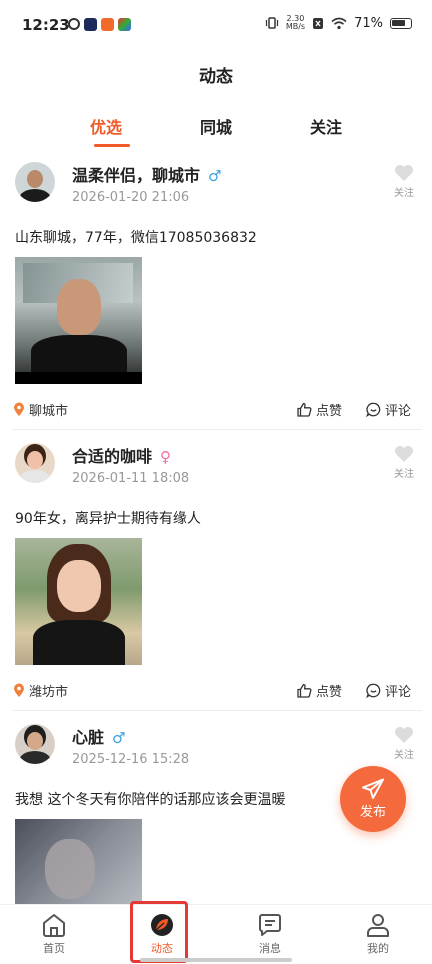 Image resolution: width=432 pixels, height=964 pixels. I want to click on post-time: 2026-01-11 18:08, so click(131, 478).